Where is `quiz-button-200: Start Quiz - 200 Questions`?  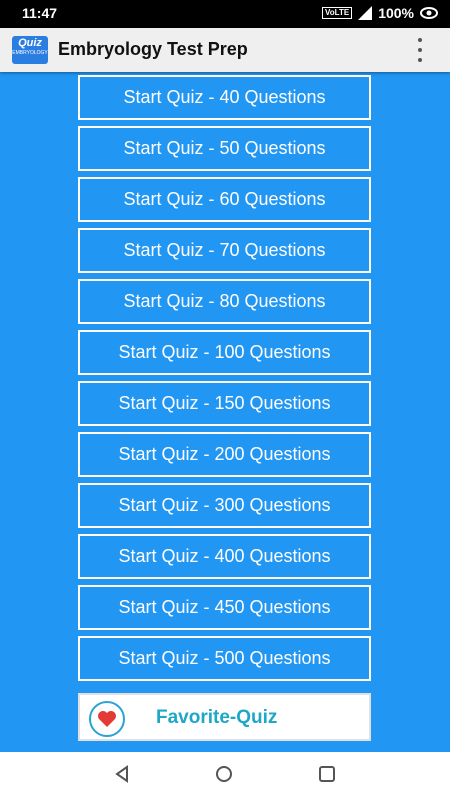
quiz-button-200: Start Quiz - 200 Questions is located at coordinates (224, 454).